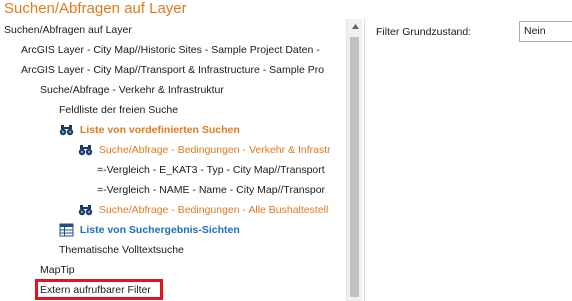 This screenshot has height=301, width=572. Describe the element at coordinates (99, 289) in the screenshot. I see `selection-highlight` at that location.